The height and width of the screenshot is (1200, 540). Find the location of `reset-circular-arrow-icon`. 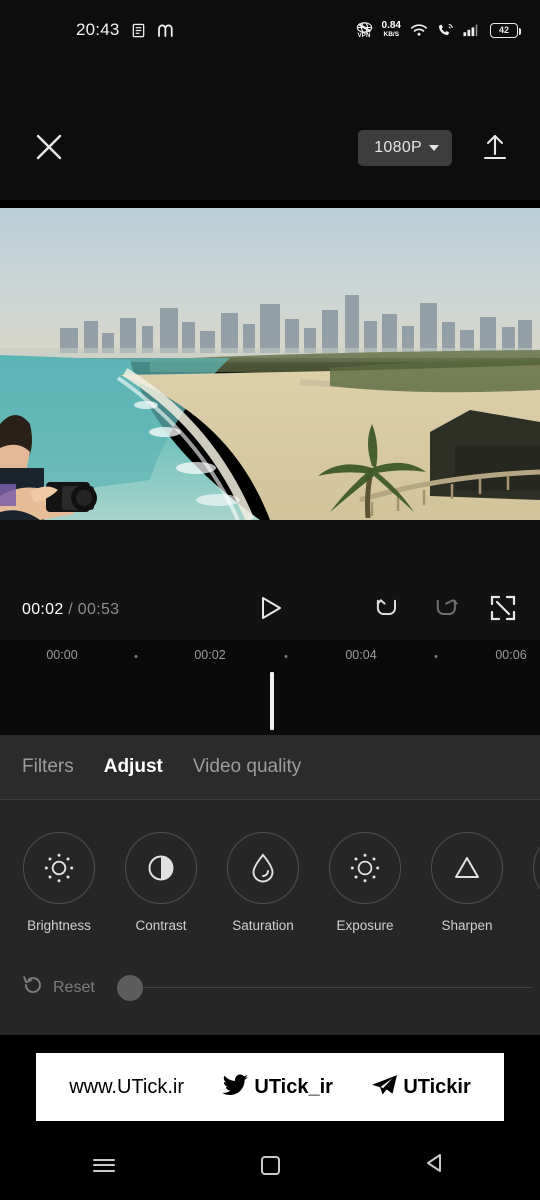

reset-circular-arrow-icon is located at coordinates (33, 987).